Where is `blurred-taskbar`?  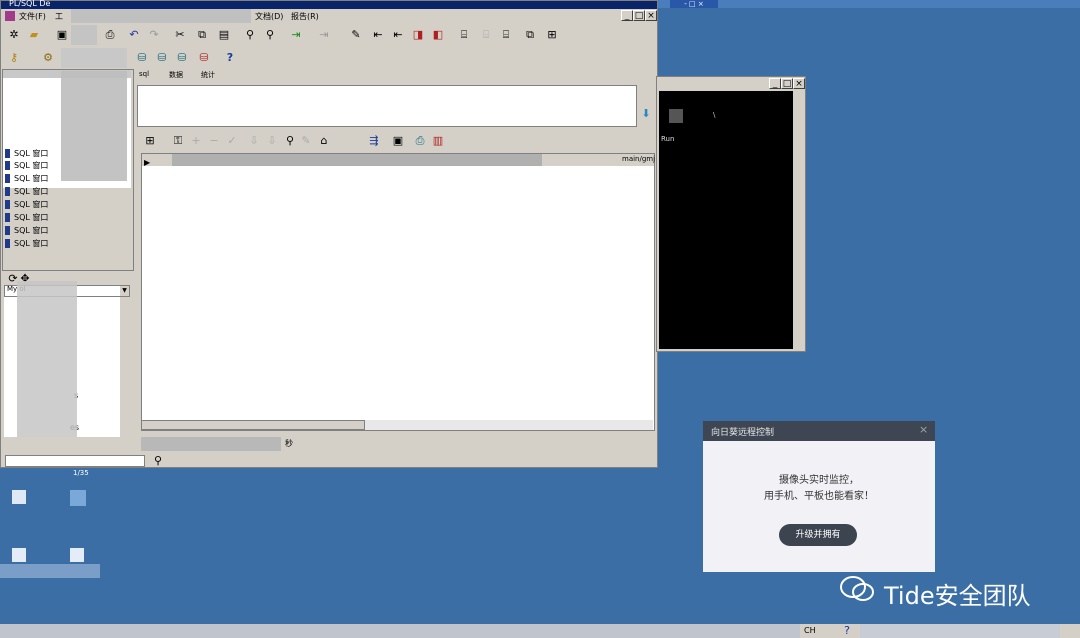 blurred-taskbar is located at coordinates (400, 631).